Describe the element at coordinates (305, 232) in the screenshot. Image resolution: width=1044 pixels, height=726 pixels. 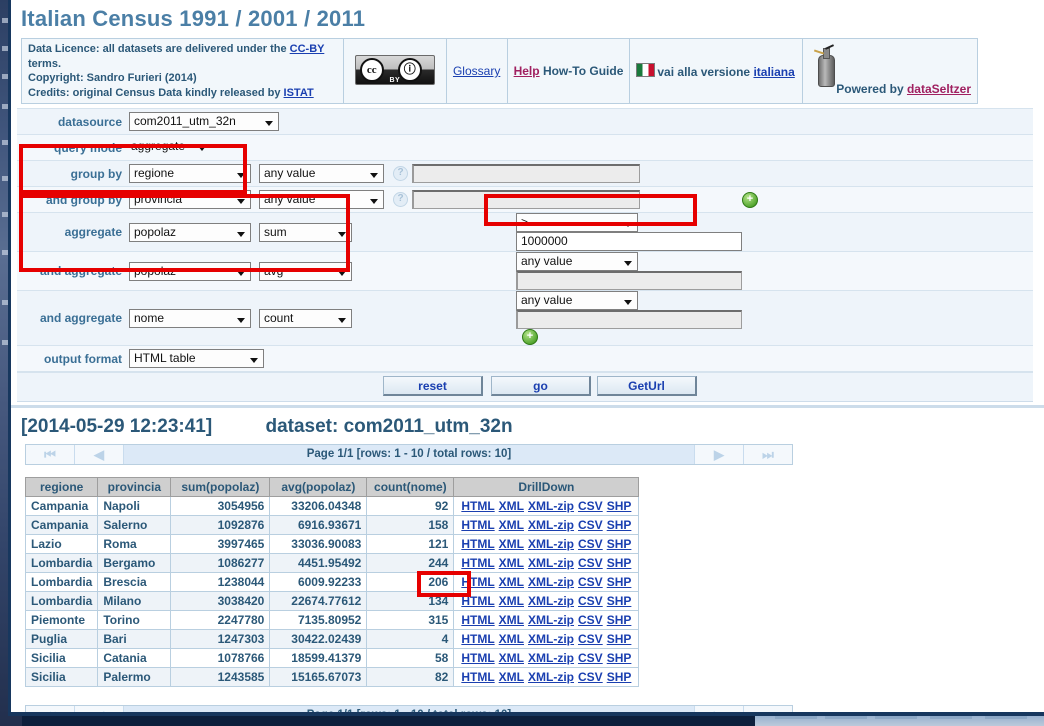
I see `aggregate1-function-select: sum` at that location.